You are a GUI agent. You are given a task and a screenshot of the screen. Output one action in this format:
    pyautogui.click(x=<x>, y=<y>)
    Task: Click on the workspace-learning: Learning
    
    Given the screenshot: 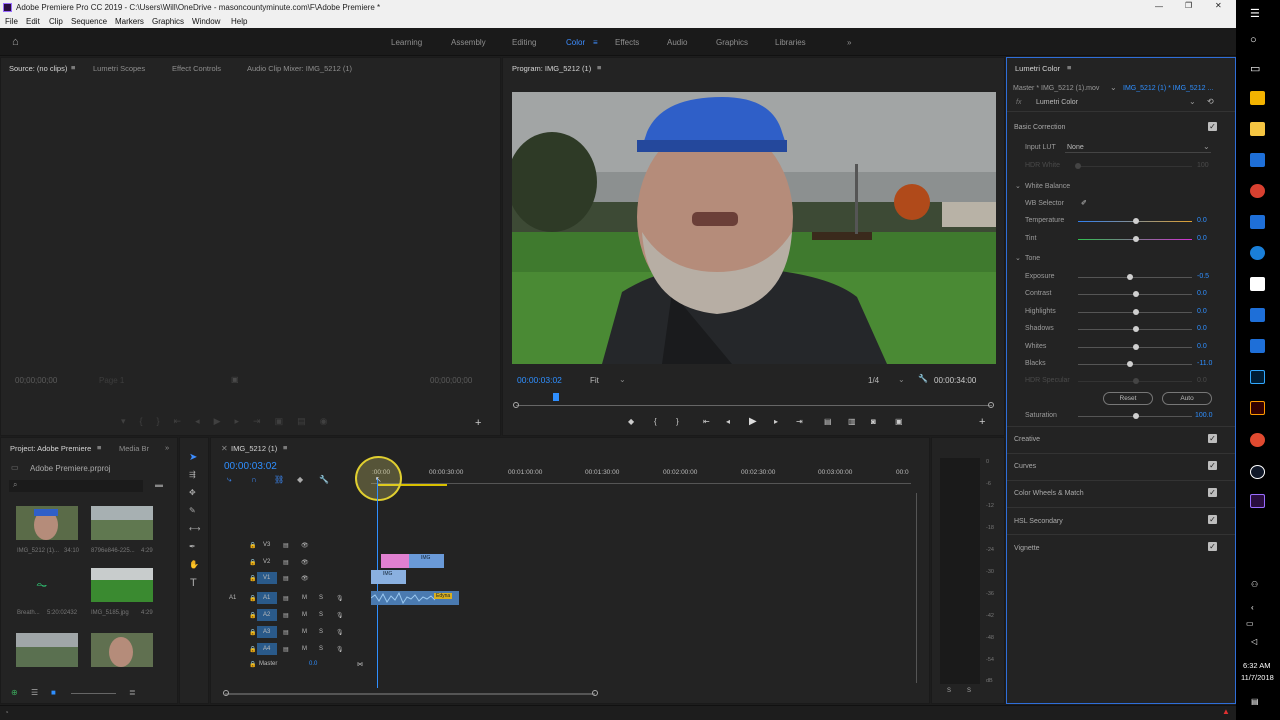 What is the action you would take?
    pyautogui.click(x=406, y=42)
    